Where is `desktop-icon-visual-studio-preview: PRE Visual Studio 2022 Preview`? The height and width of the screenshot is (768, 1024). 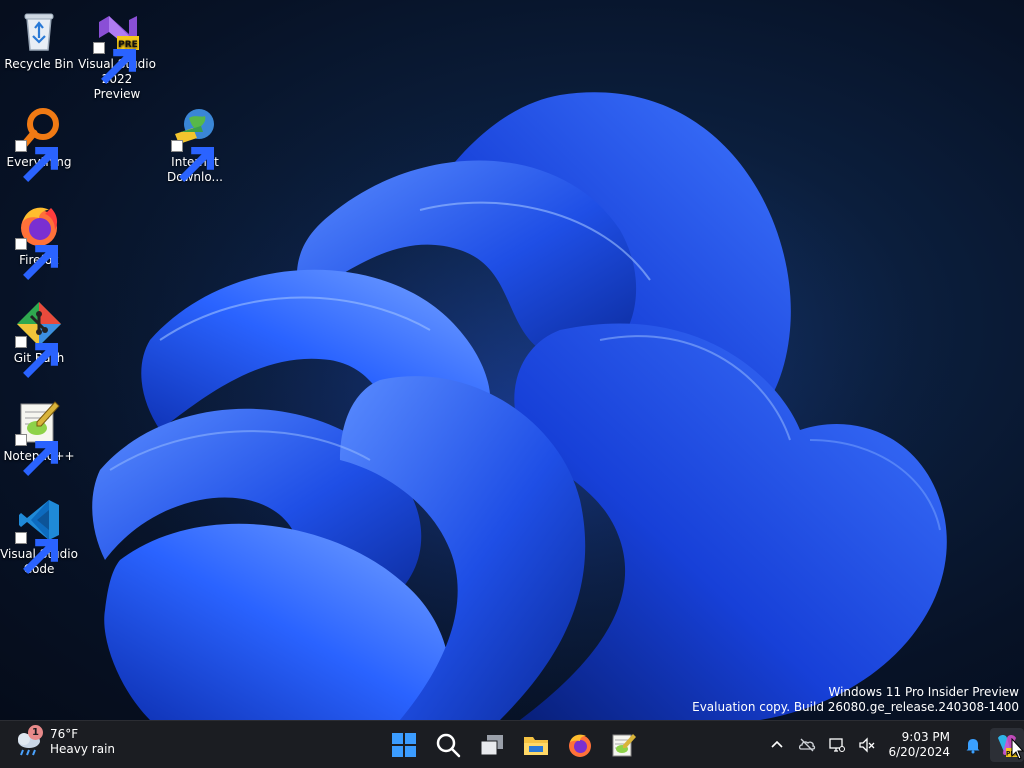 desktop-icon-visual-studio-preview: PRE Visual Studio 2022 Preview is located at coordinates (117, 54).